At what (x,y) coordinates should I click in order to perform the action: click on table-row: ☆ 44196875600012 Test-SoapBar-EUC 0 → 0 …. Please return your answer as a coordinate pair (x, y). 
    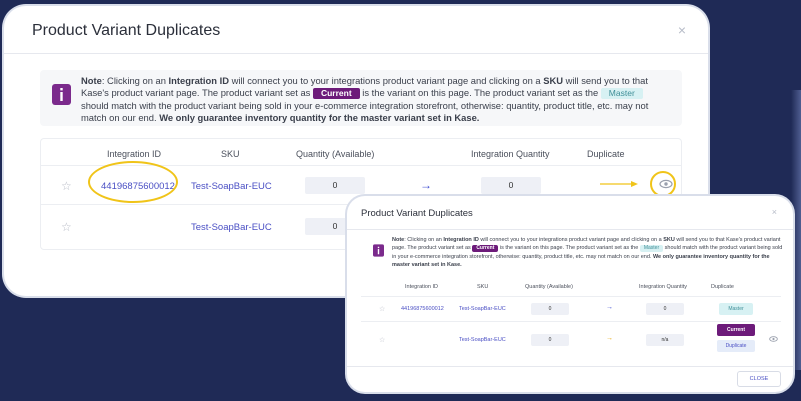
    Looking at the image, I should click on (571, 309).